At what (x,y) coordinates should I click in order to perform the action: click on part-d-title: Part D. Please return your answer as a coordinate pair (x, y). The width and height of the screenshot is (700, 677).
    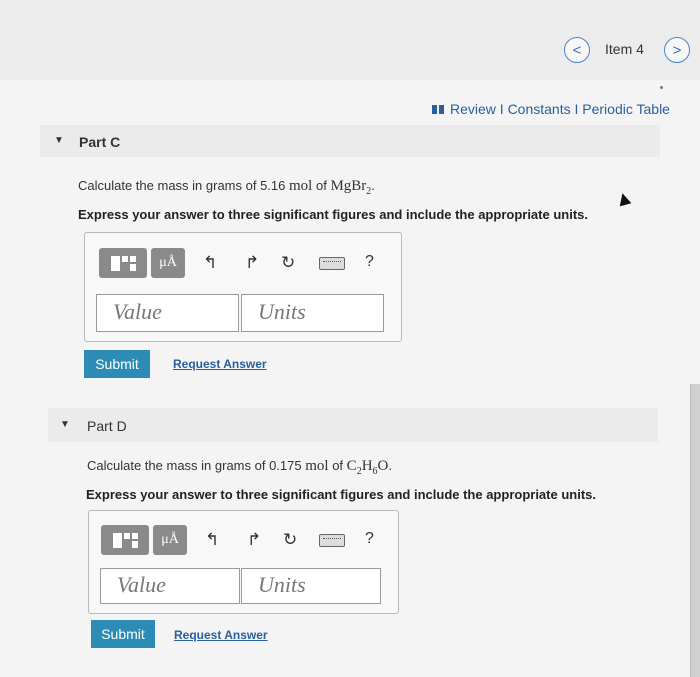
    Looking at the image, I should click on (107, 426).